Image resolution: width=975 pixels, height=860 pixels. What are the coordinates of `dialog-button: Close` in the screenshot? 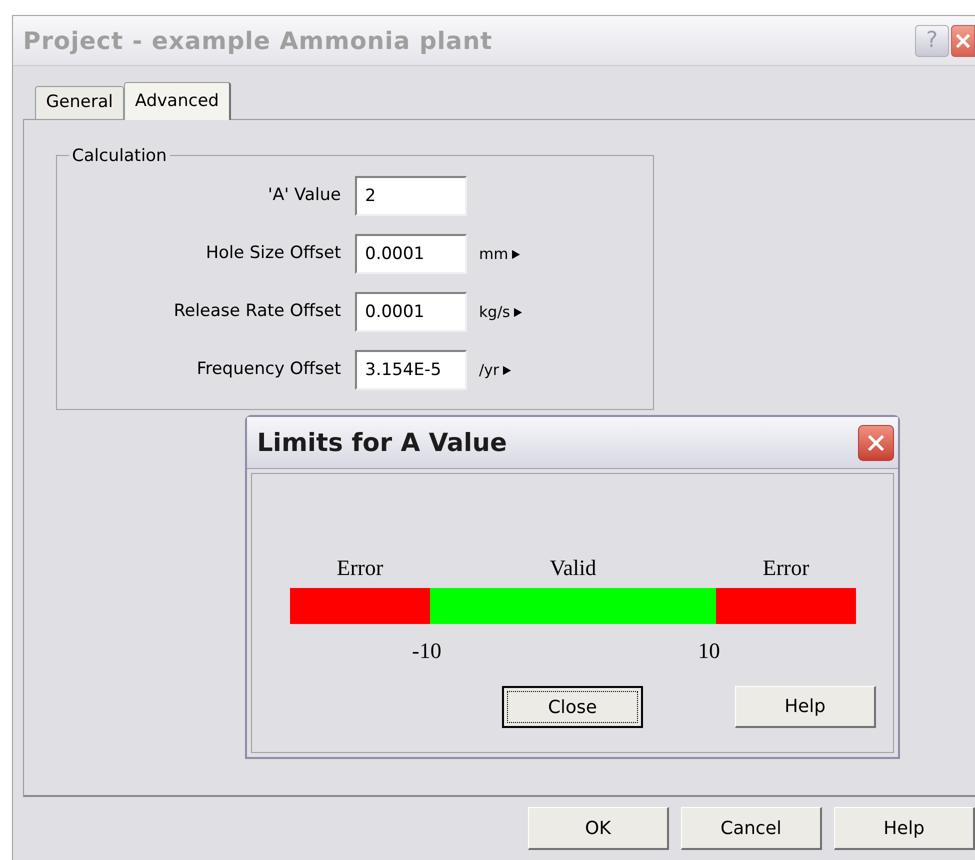 It's located at (572, 707).